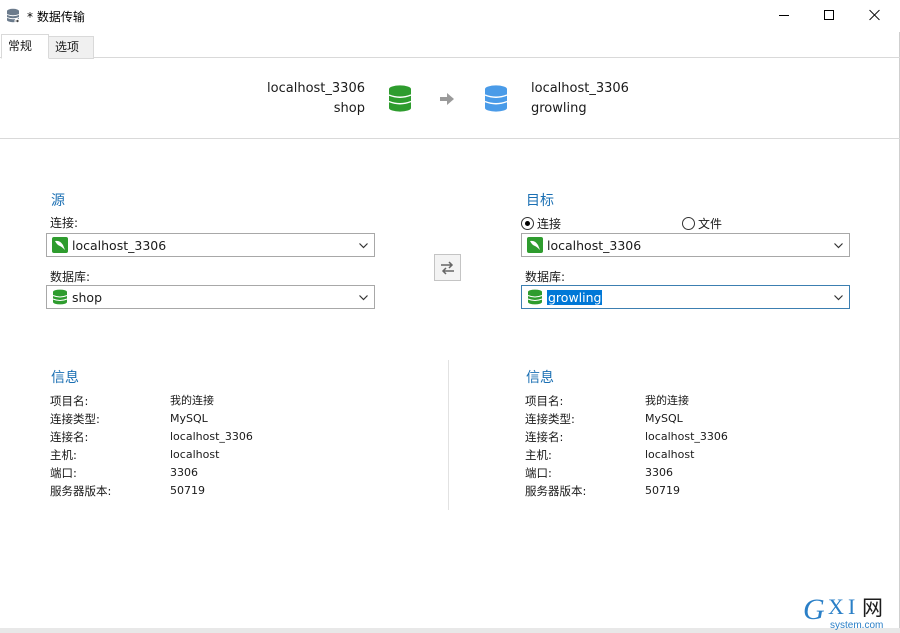 Image resolution: width=900 pixels, height=633 pixels. Describe the element at coordinates (71, 47) in the screenshot. I see `tab-options: 选项` at that location.